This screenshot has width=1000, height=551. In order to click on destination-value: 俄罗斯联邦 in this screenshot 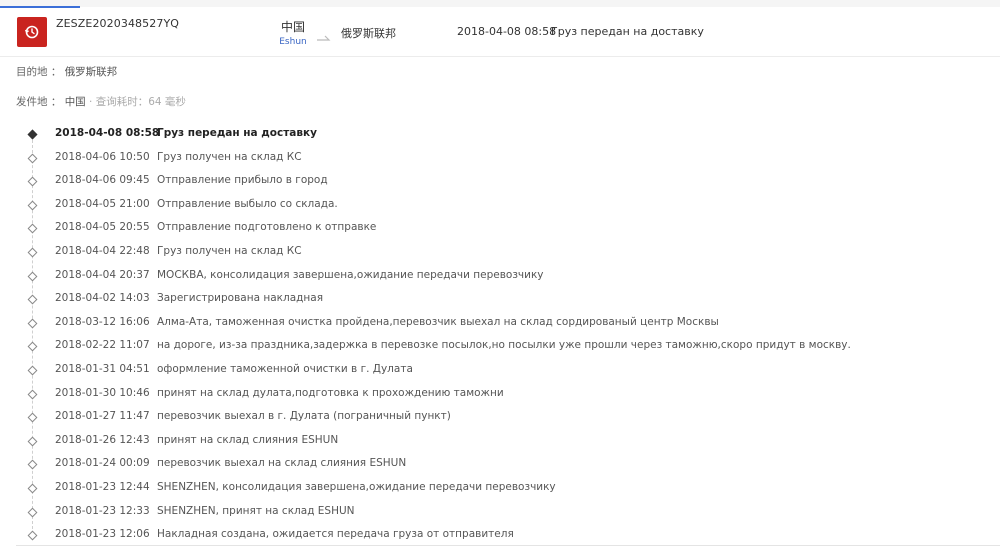, I will do `click(91, 72)`.